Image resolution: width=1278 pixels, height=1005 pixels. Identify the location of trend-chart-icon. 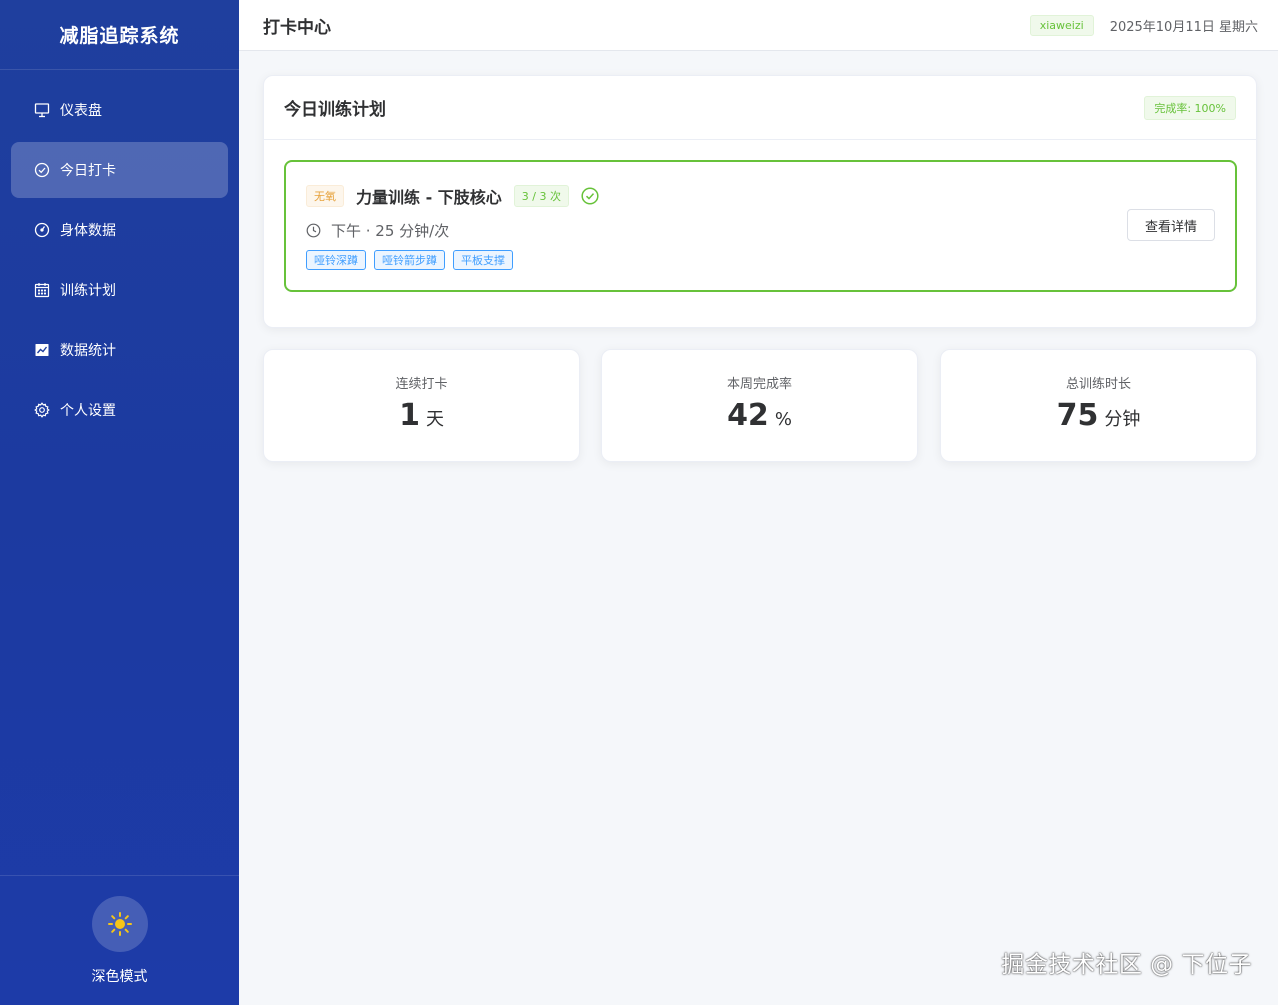
(42, 350).